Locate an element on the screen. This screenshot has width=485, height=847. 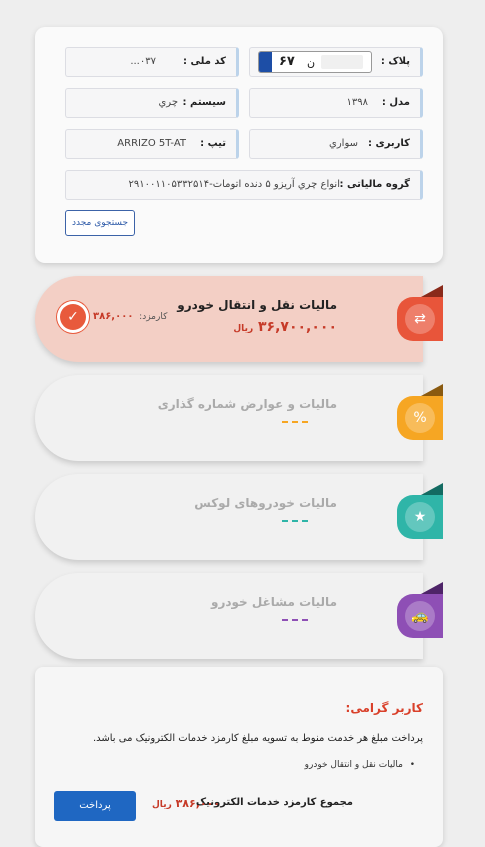
total-fee-amount: ۳۸۶,۰۰۰ ریال is located at coordinates (186, 803).